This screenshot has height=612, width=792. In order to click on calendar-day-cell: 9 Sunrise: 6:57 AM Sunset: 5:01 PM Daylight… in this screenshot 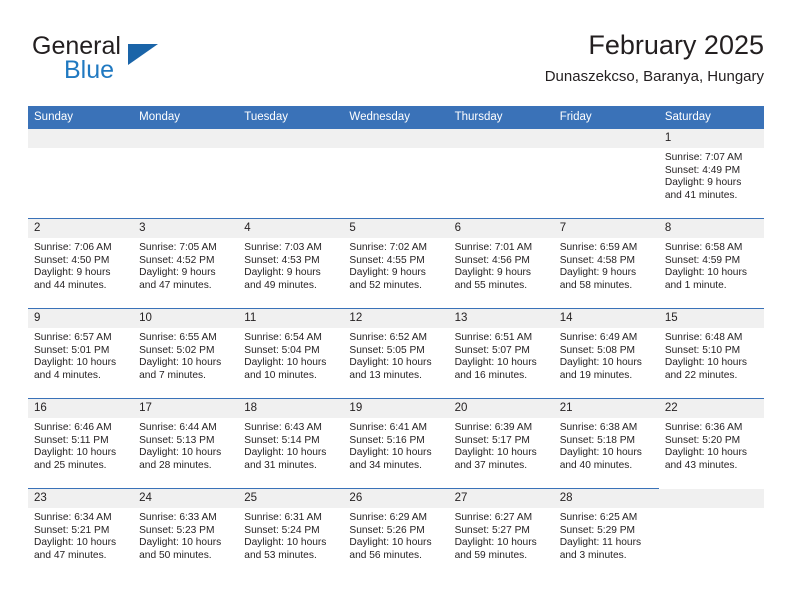, I will do `click(81, 353)`.